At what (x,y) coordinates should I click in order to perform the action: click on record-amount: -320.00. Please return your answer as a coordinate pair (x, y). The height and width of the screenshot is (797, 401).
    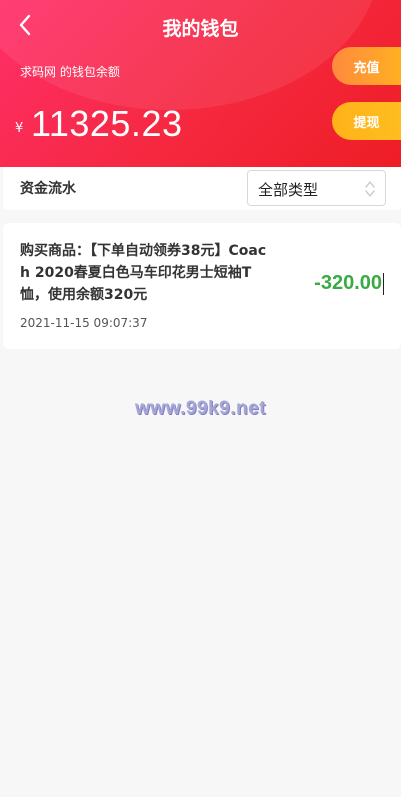
    Looking at the image, I should click on (349, 283).